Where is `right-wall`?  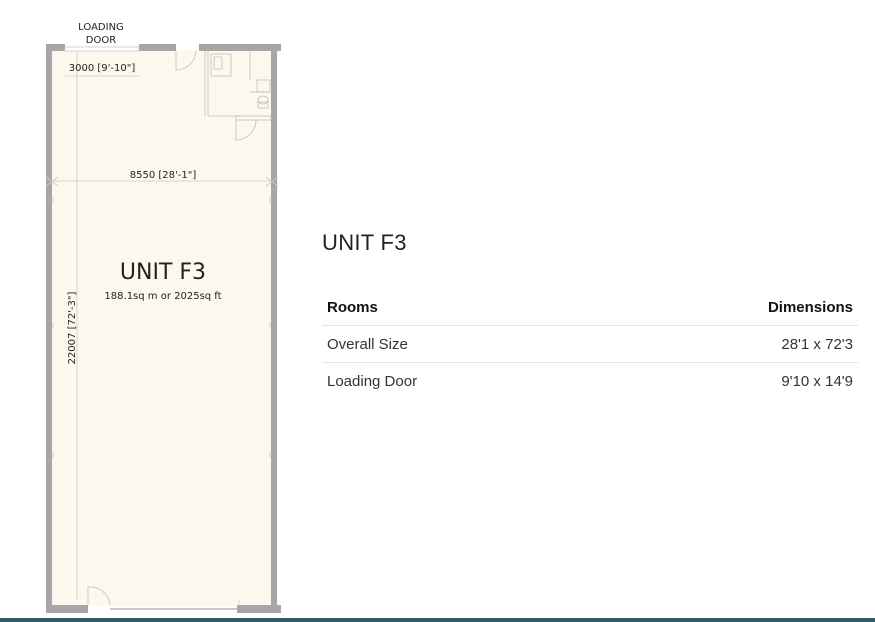
right-wall is located at coordinates (274, 328).